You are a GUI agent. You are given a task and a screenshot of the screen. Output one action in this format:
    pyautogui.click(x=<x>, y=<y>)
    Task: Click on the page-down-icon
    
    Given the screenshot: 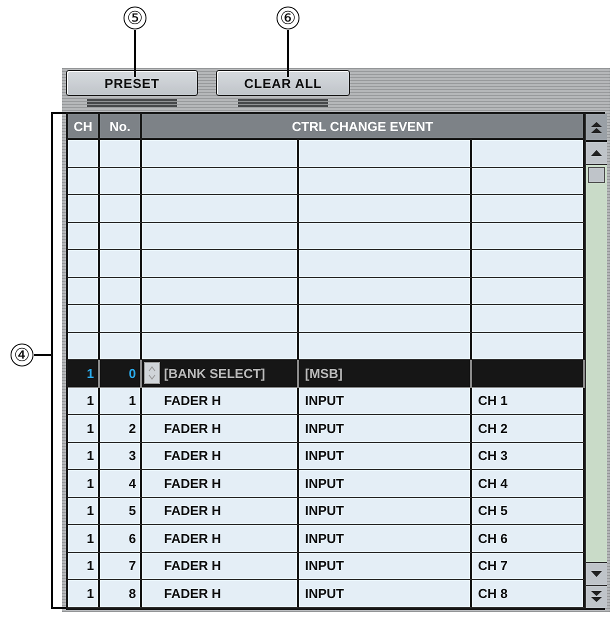 What is the action you would take?
    pyautogui.click(x=596, y=596)
    